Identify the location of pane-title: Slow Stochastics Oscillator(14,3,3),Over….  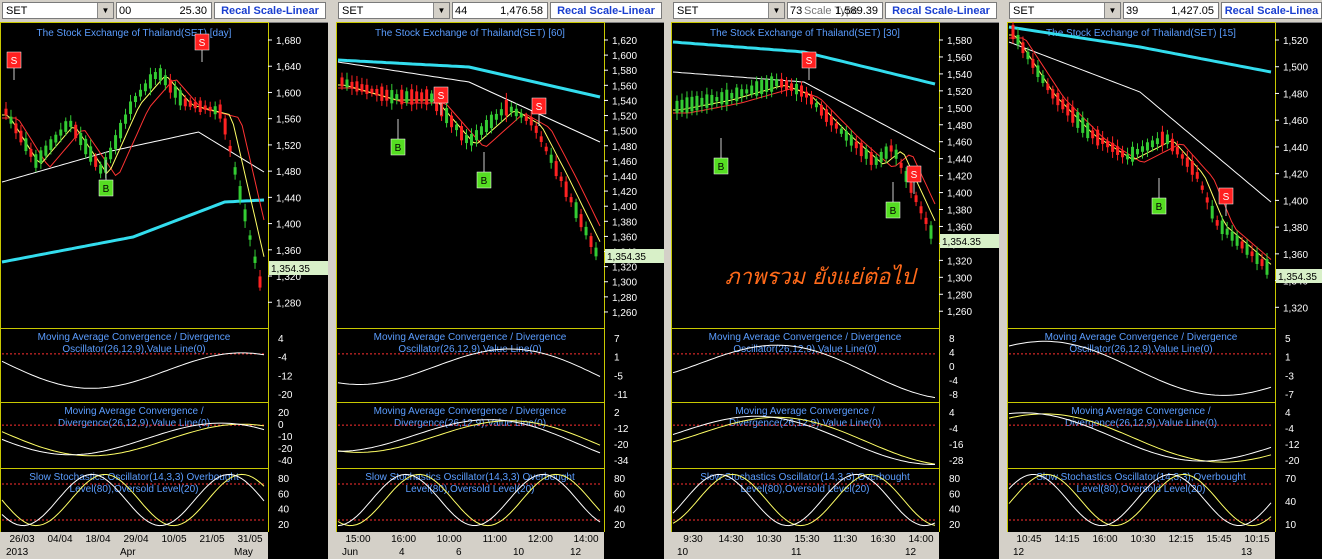
(1141, 477).